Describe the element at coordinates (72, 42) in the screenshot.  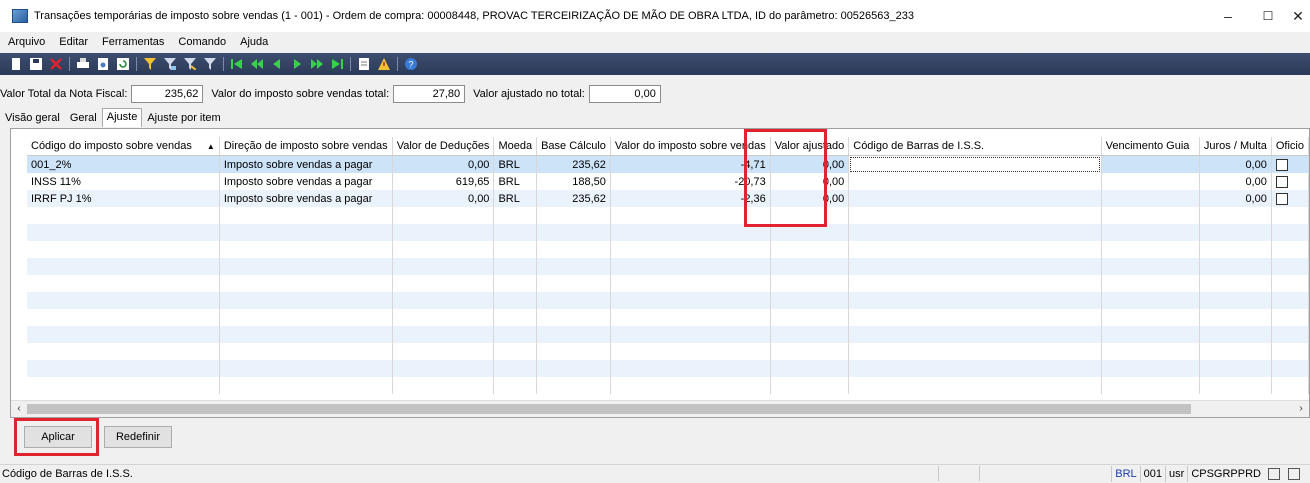
I see `menu-editar: Editar` at that location.